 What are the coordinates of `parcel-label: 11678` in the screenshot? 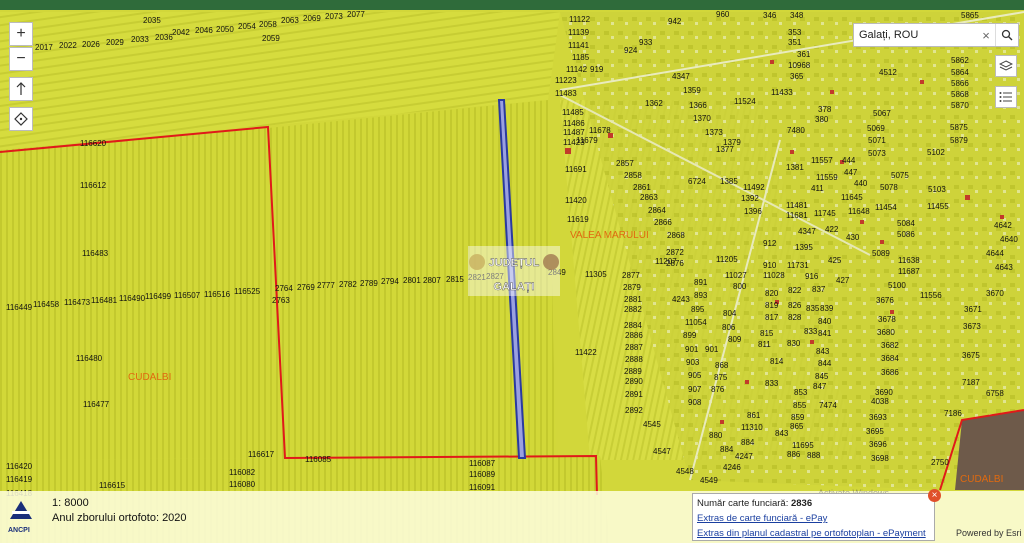 It's located at (600, 130).